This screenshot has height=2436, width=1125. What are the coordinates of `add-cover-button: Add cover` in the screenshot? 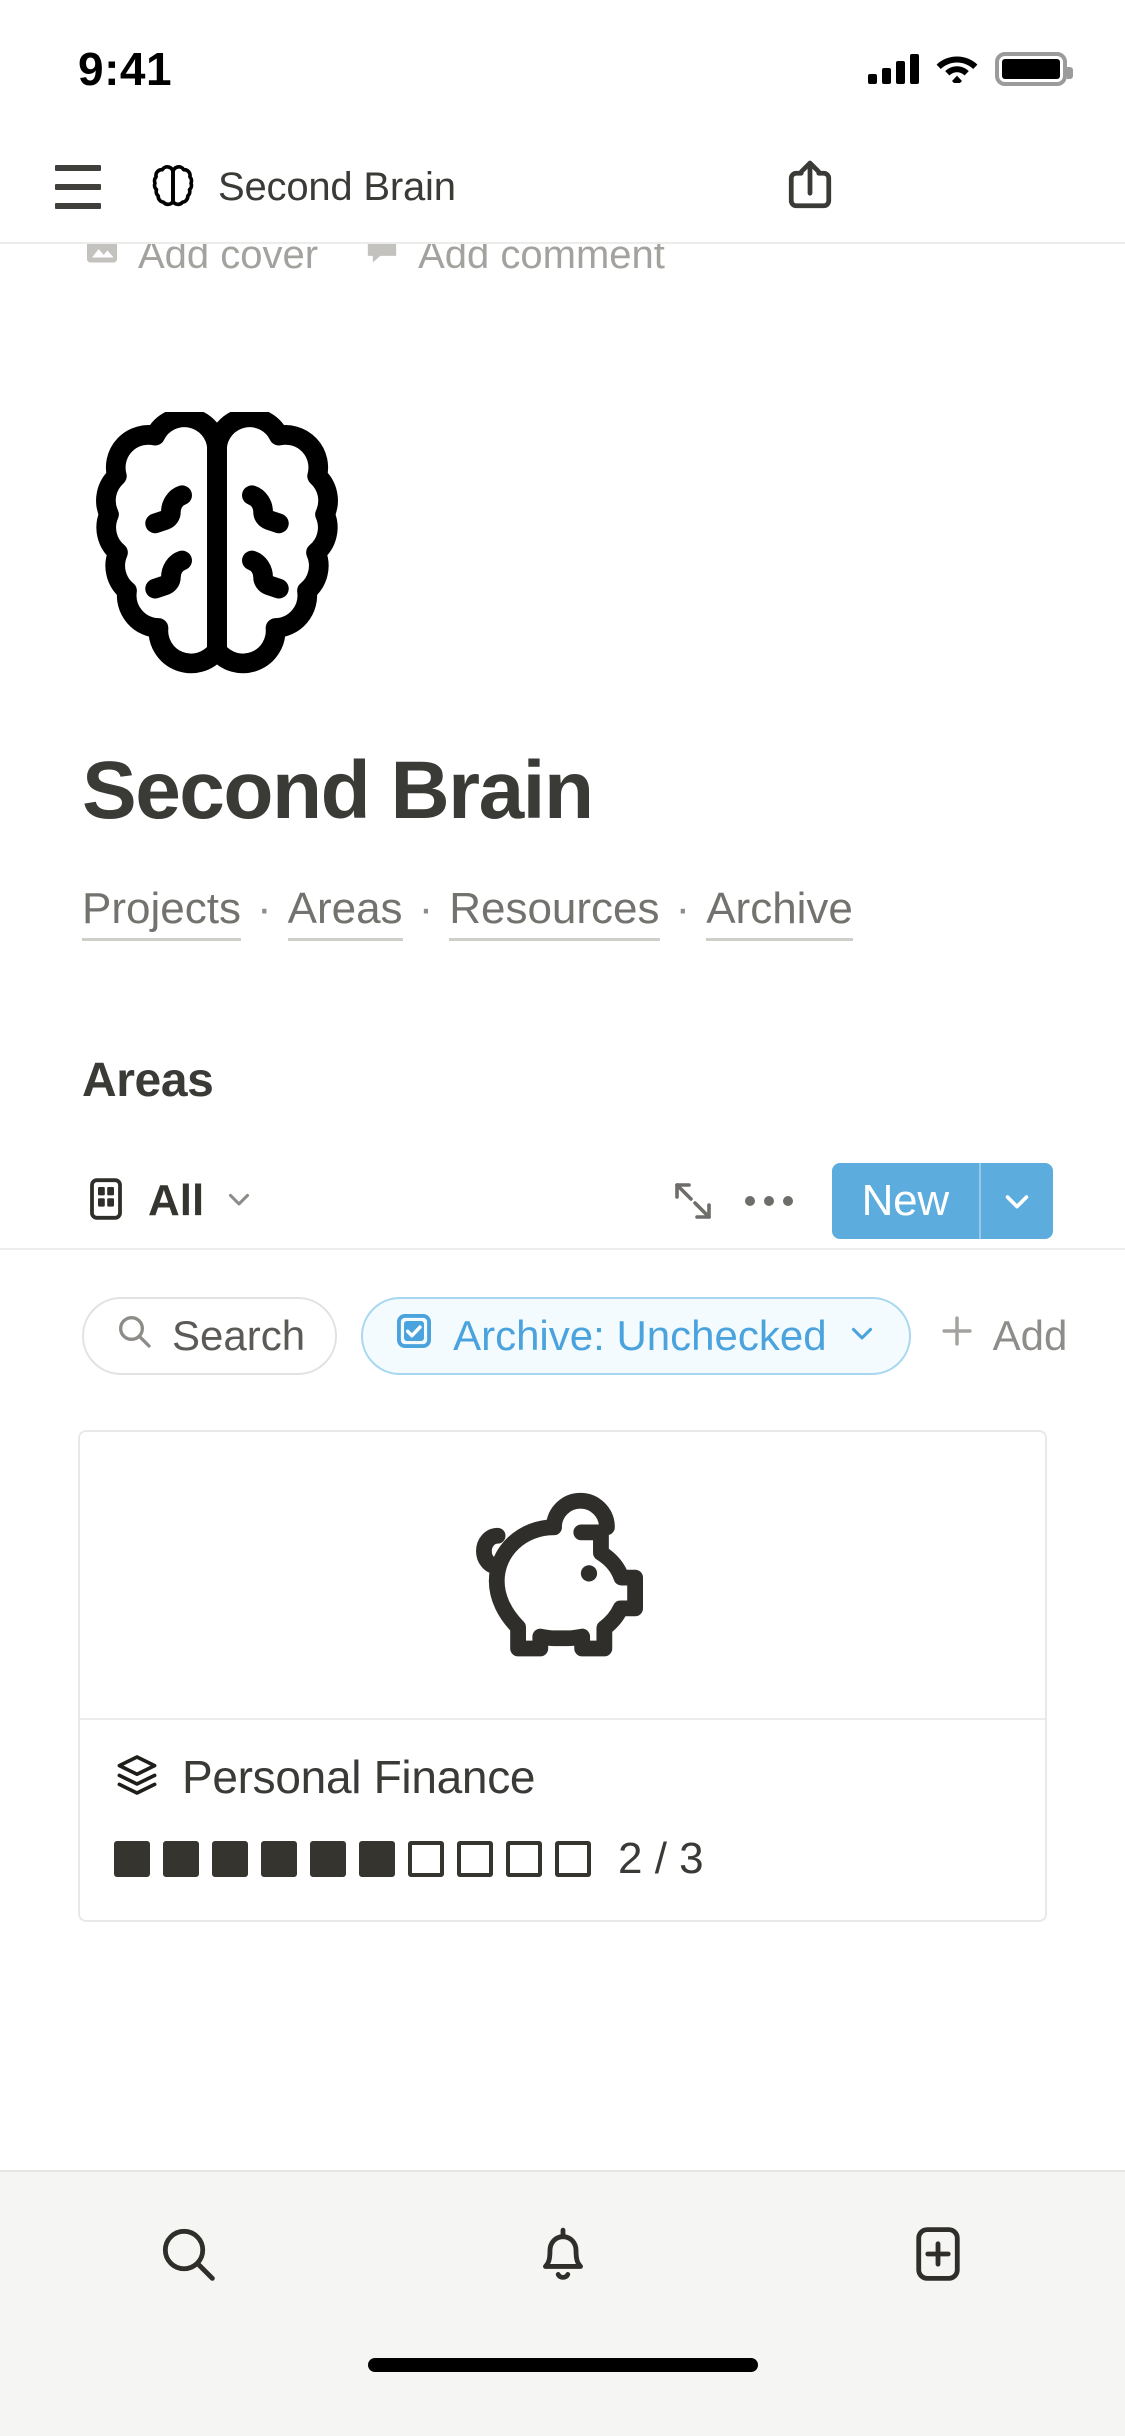 It's located at (200, 262).